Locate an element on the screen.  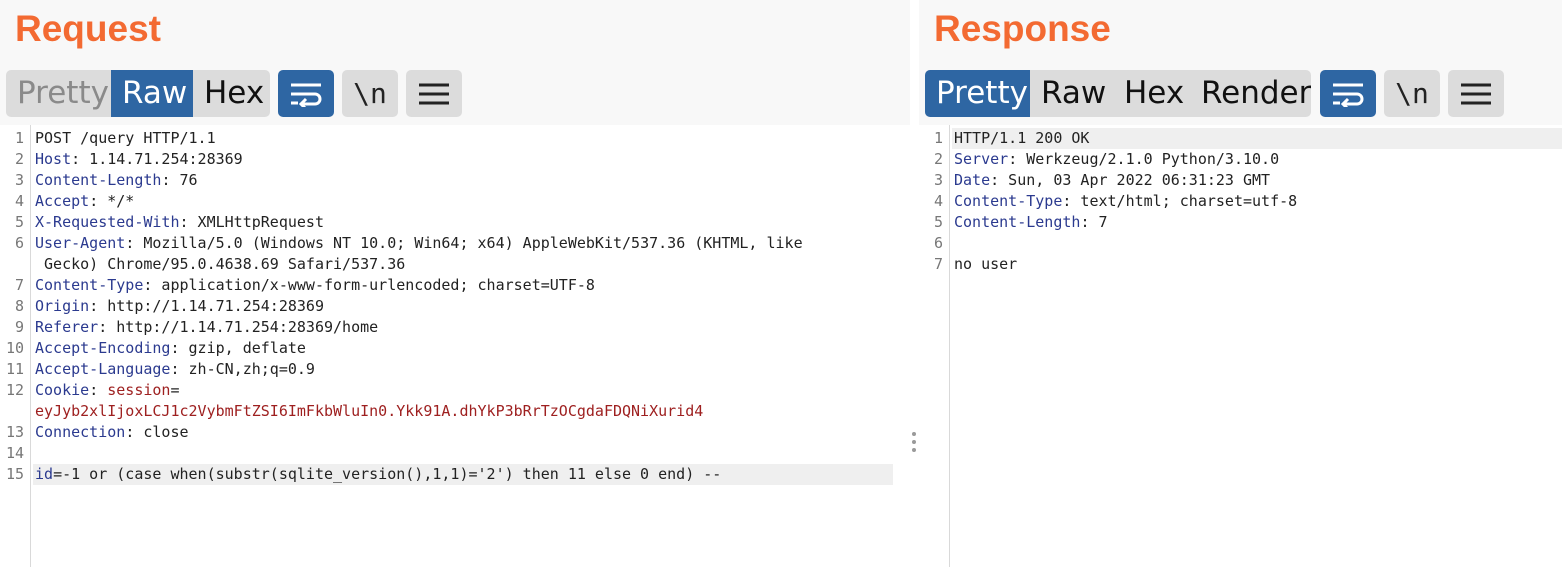
cookie-equals: = is located at coordinates (175, 390).